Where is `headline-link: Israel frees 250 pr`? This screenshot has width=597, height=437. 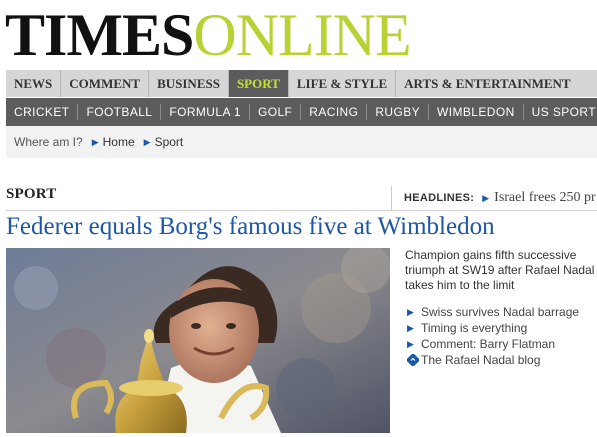
headline-link: Israel frees 250 pr is located at coordinates (544, 198).